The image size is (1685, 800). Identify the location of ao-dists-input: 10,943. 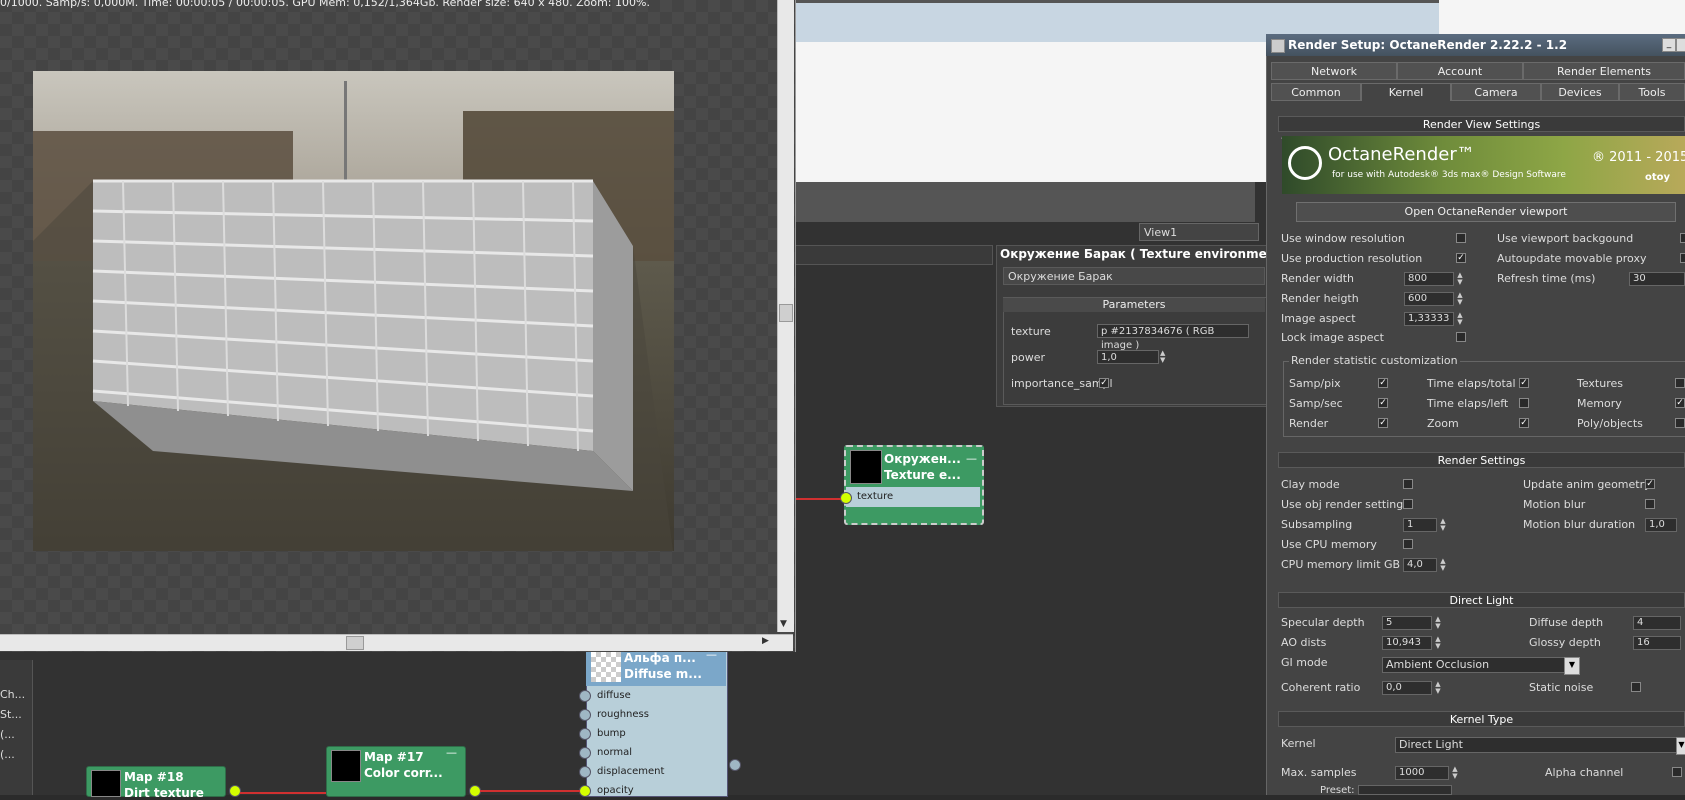
(1407, 643).